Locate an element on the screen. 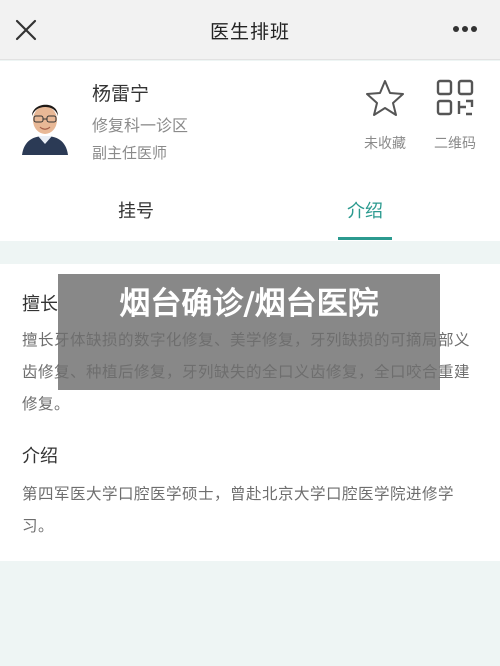 The image size is (500, 666). watermark-banner: 烟台确诊/烟台医院 is located at coordinates (249, 332).